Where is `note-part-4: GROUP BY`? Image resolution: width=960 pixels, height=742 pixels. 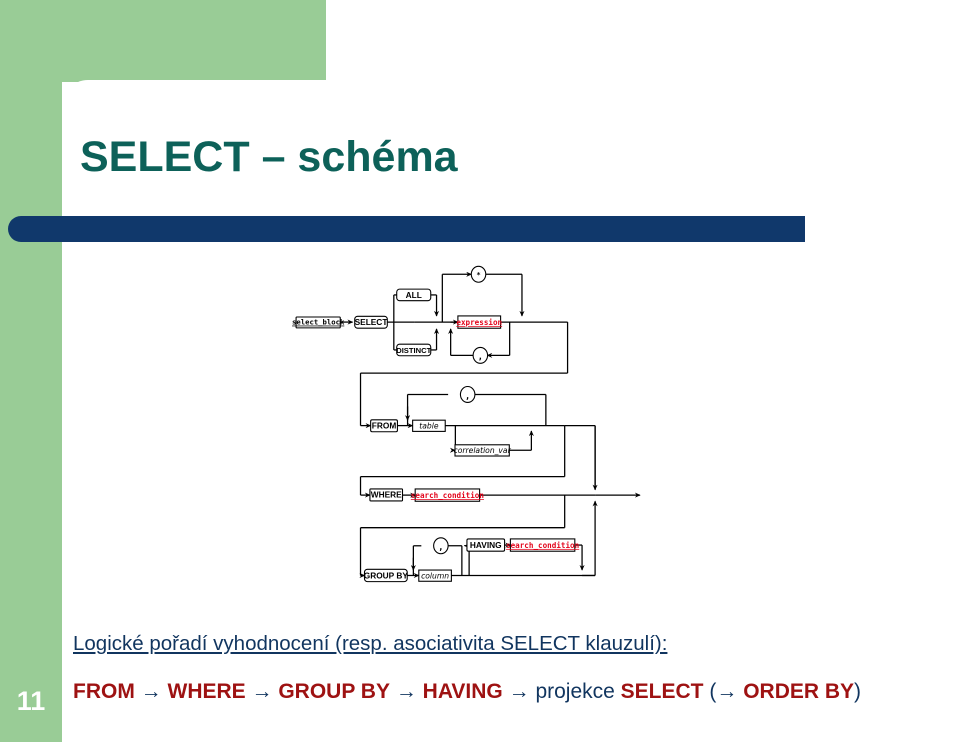 note-part-4: GROUP BY is located at coordinates (334, 691).